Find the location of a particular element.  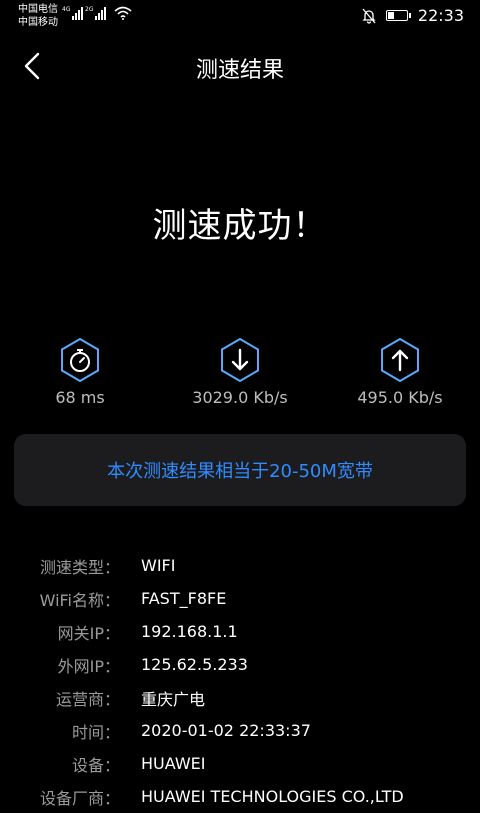

network-type-1: 4G is located at coordinates (66, 9).